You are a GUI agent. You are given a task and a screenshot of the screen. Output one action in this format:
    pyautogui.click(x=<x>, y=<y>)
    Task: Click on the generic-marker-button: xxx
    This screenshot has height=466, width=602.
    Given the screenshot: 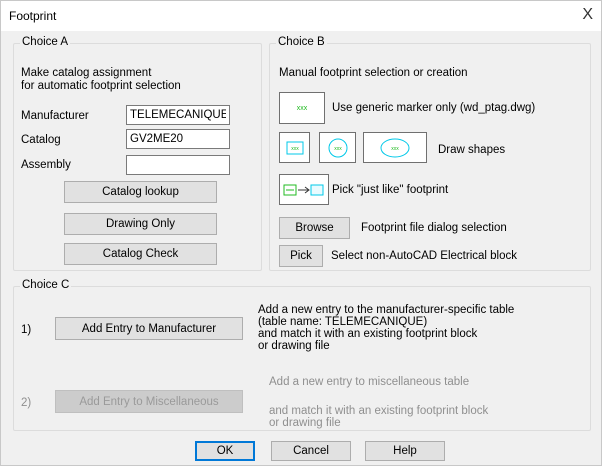 What is the action you would take?
    pyautogui.click(x=302, y=108)
    